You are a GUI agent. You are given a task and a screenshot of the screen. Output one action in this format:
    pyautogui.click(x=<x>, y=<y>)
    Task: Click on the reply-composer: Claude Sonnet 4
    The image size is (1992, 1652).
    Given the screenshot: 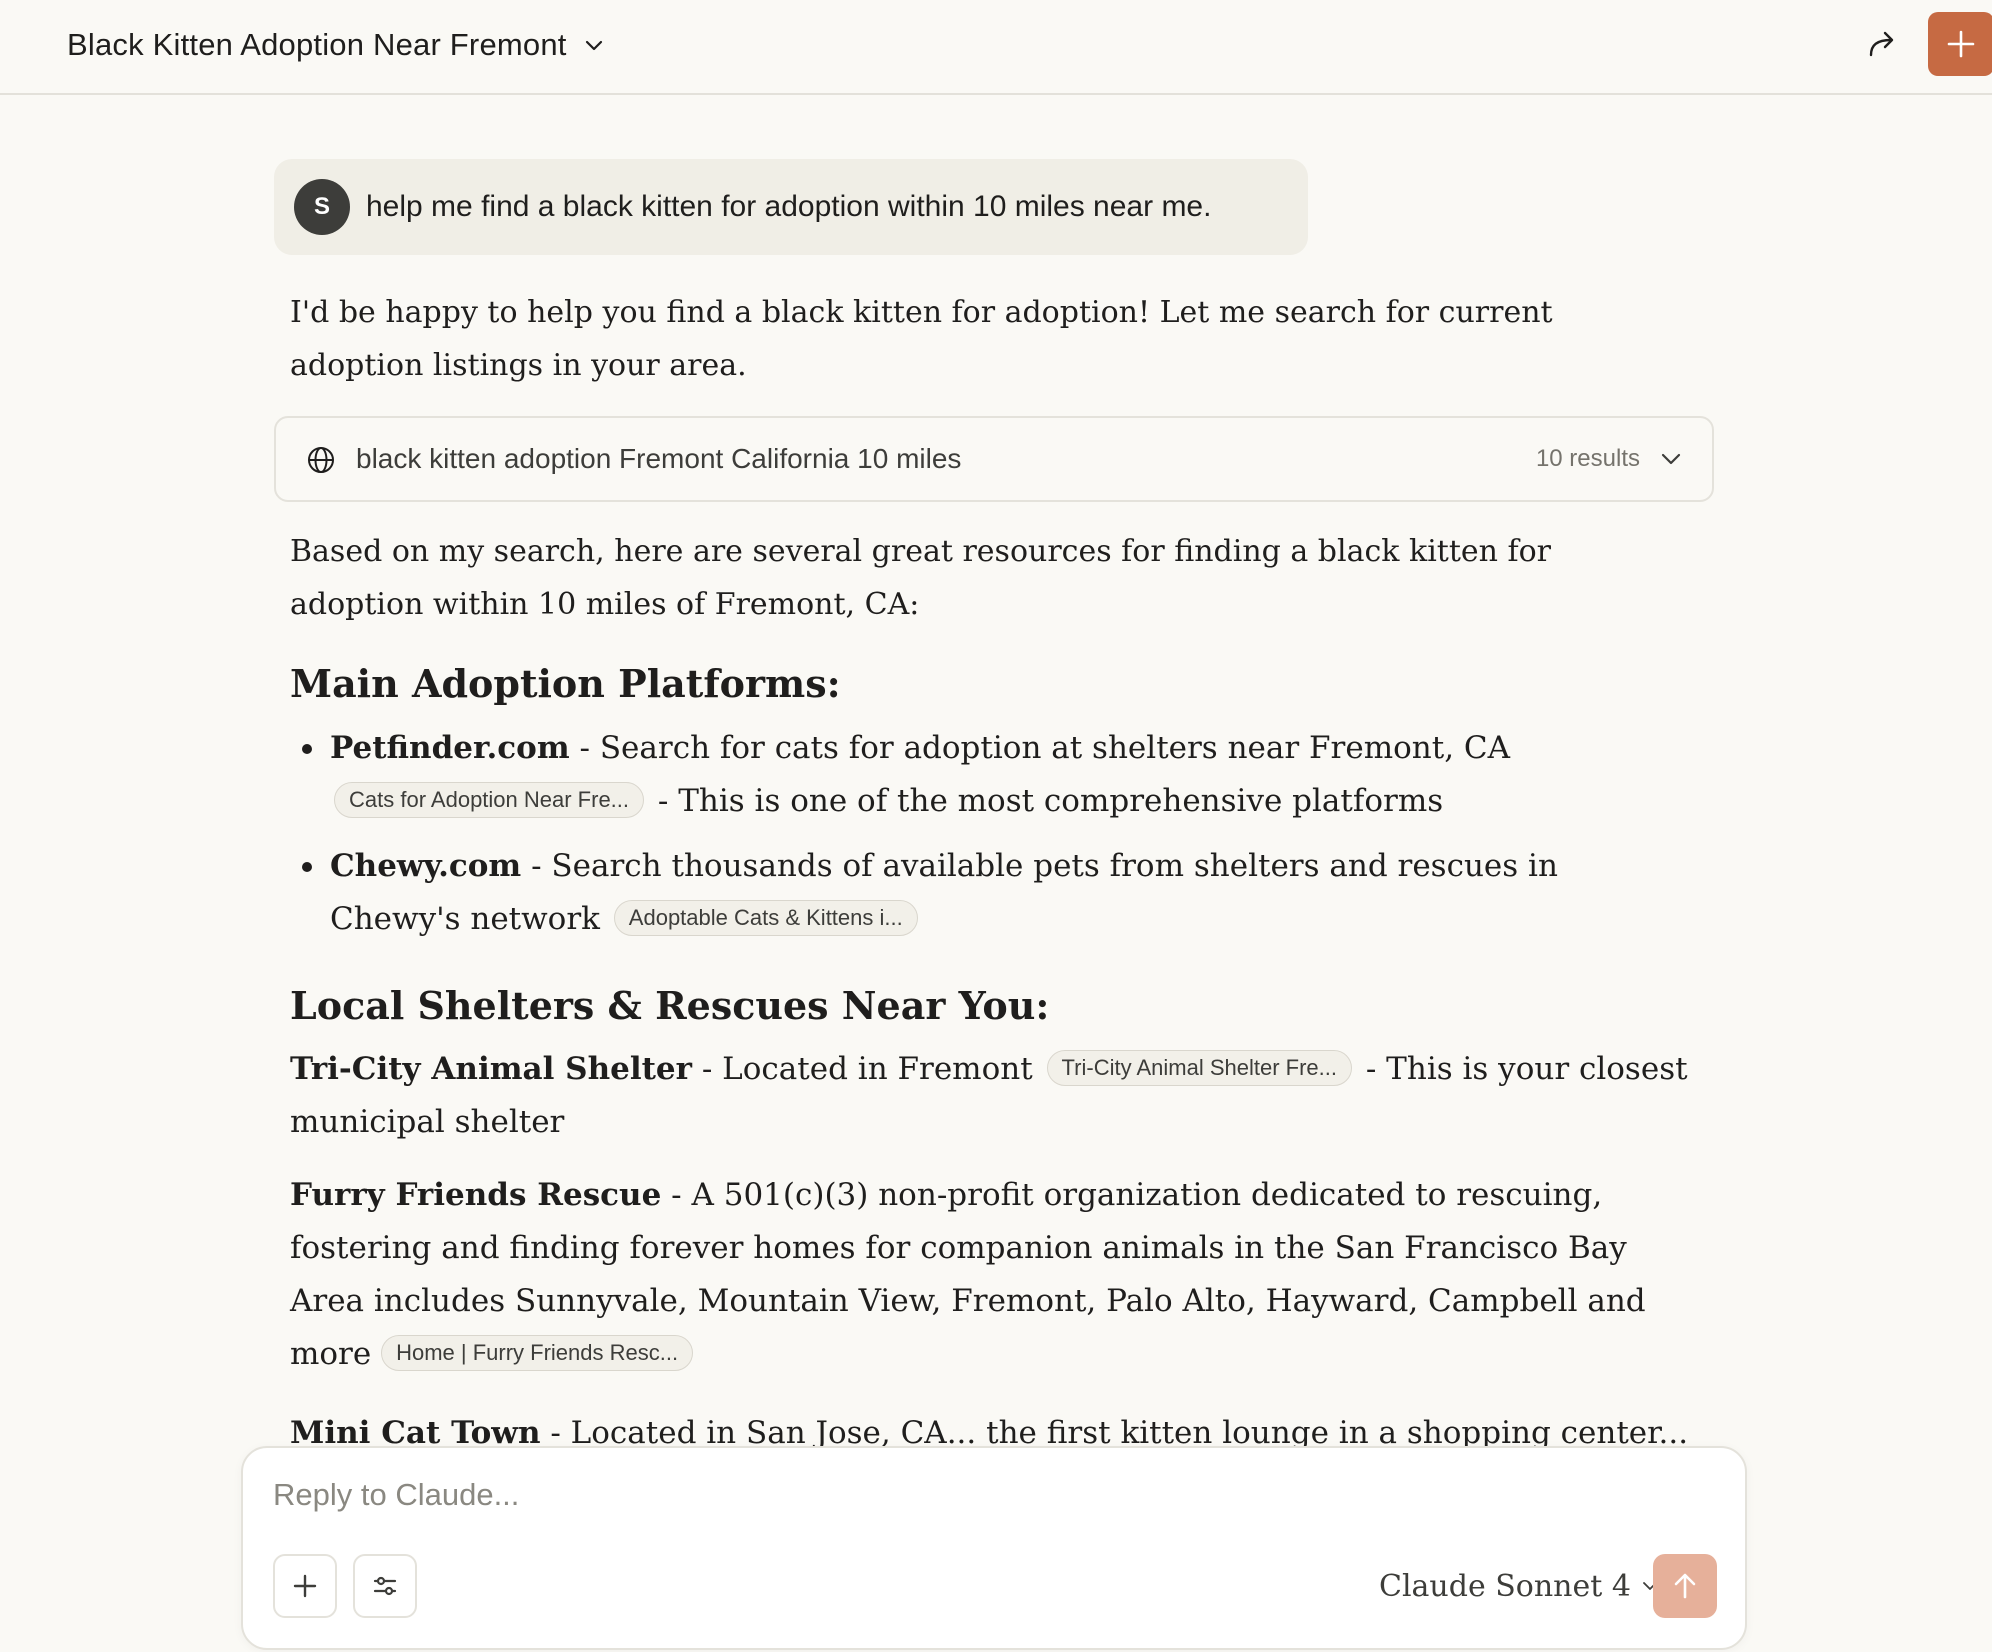 What is the action you would take?
    pyautogui.click(x=994, y=1548)
    